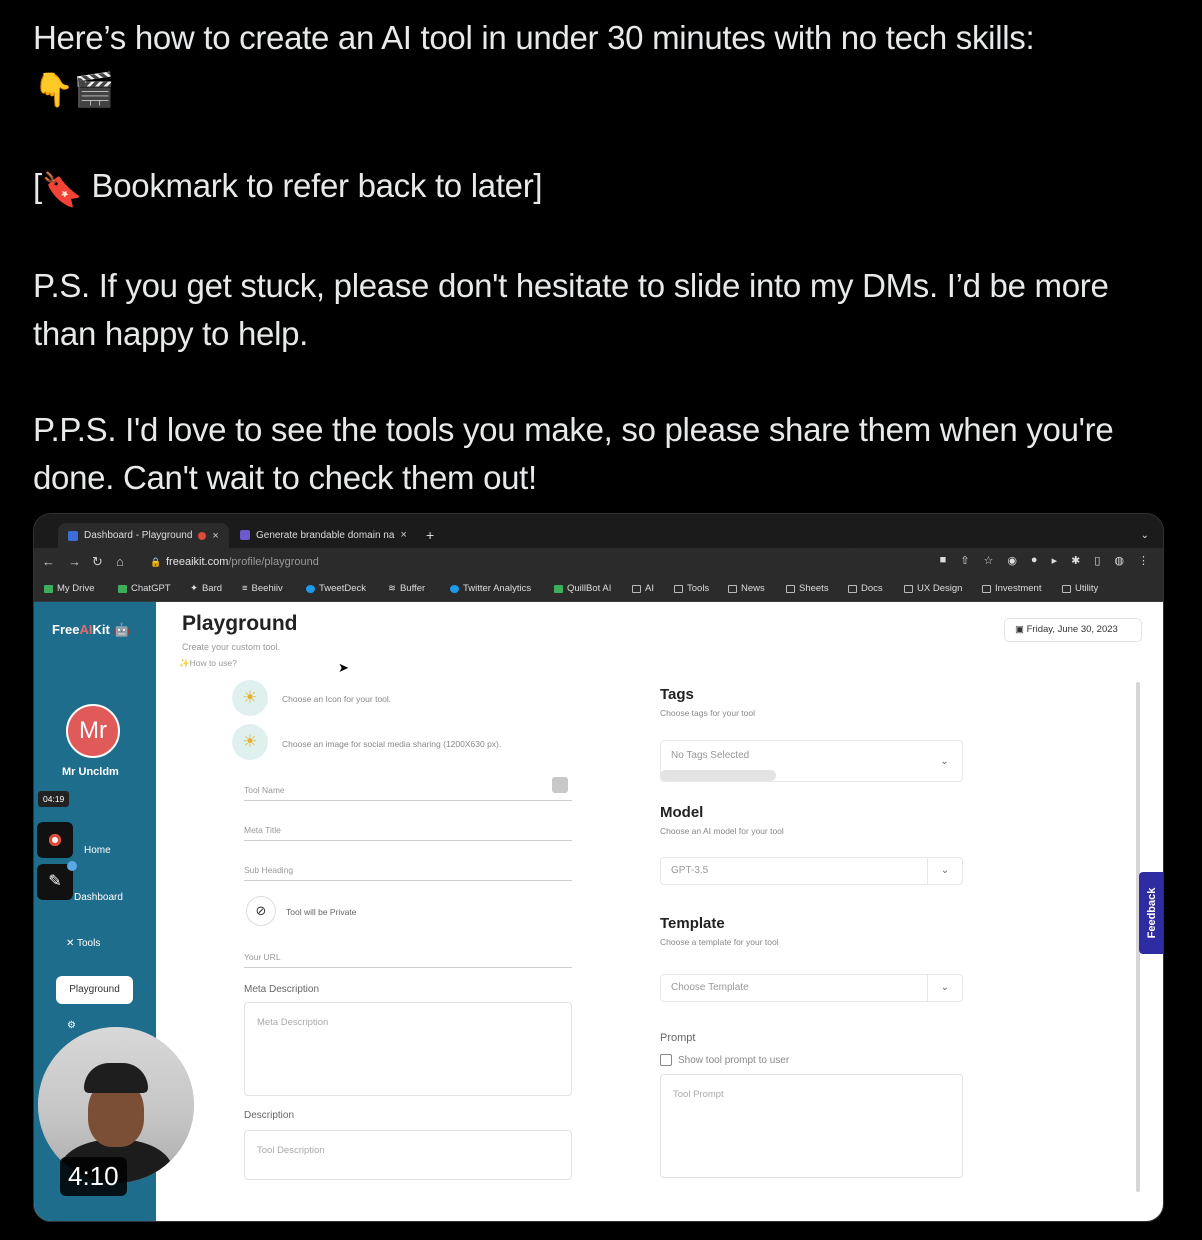 The height and width of the screenshot is (1240, 1202). I want to click on choose-icon-button: ☀, so click(250, 698).